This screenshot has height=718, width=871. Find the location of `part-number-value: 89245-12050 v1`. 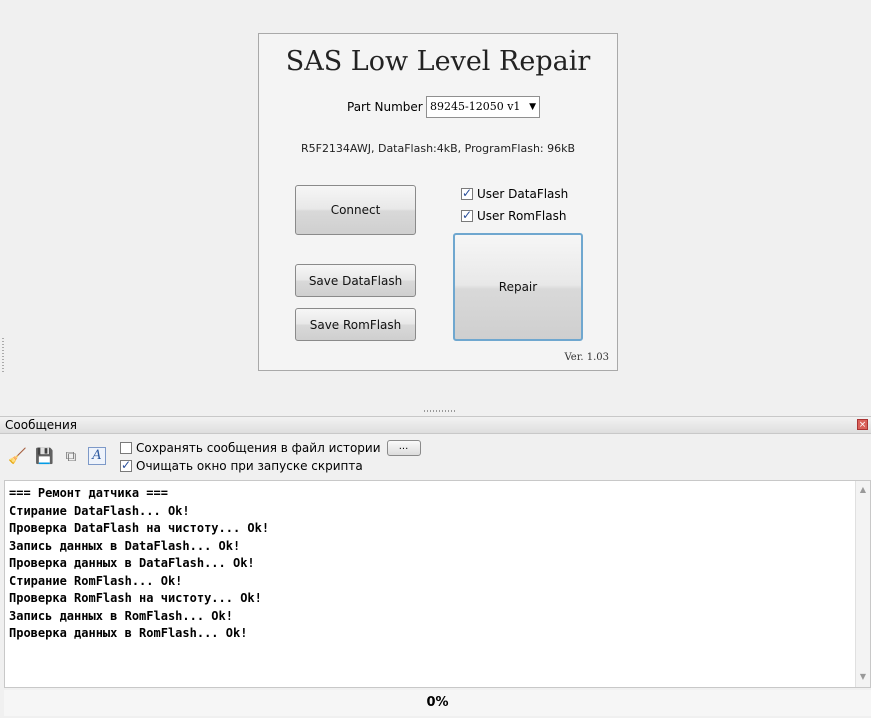

part-number-value: 89245-12050 v1 is located at coordinates (475, 106).